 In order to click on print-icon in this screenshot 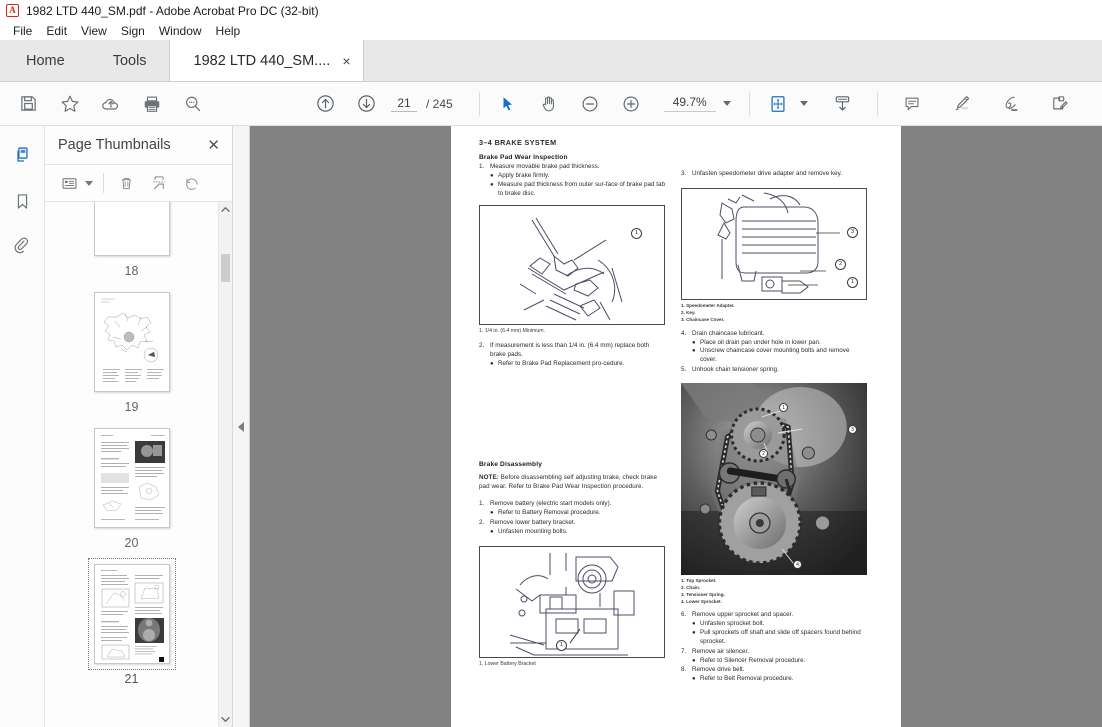, I will do `click(151, 103)`.